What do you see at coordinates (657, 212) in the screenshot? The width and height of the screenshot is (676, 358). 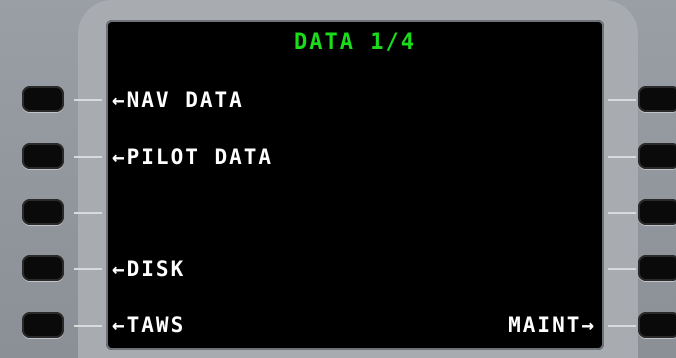 I see `lsk-3r-button` at bounding box center [657, 212].